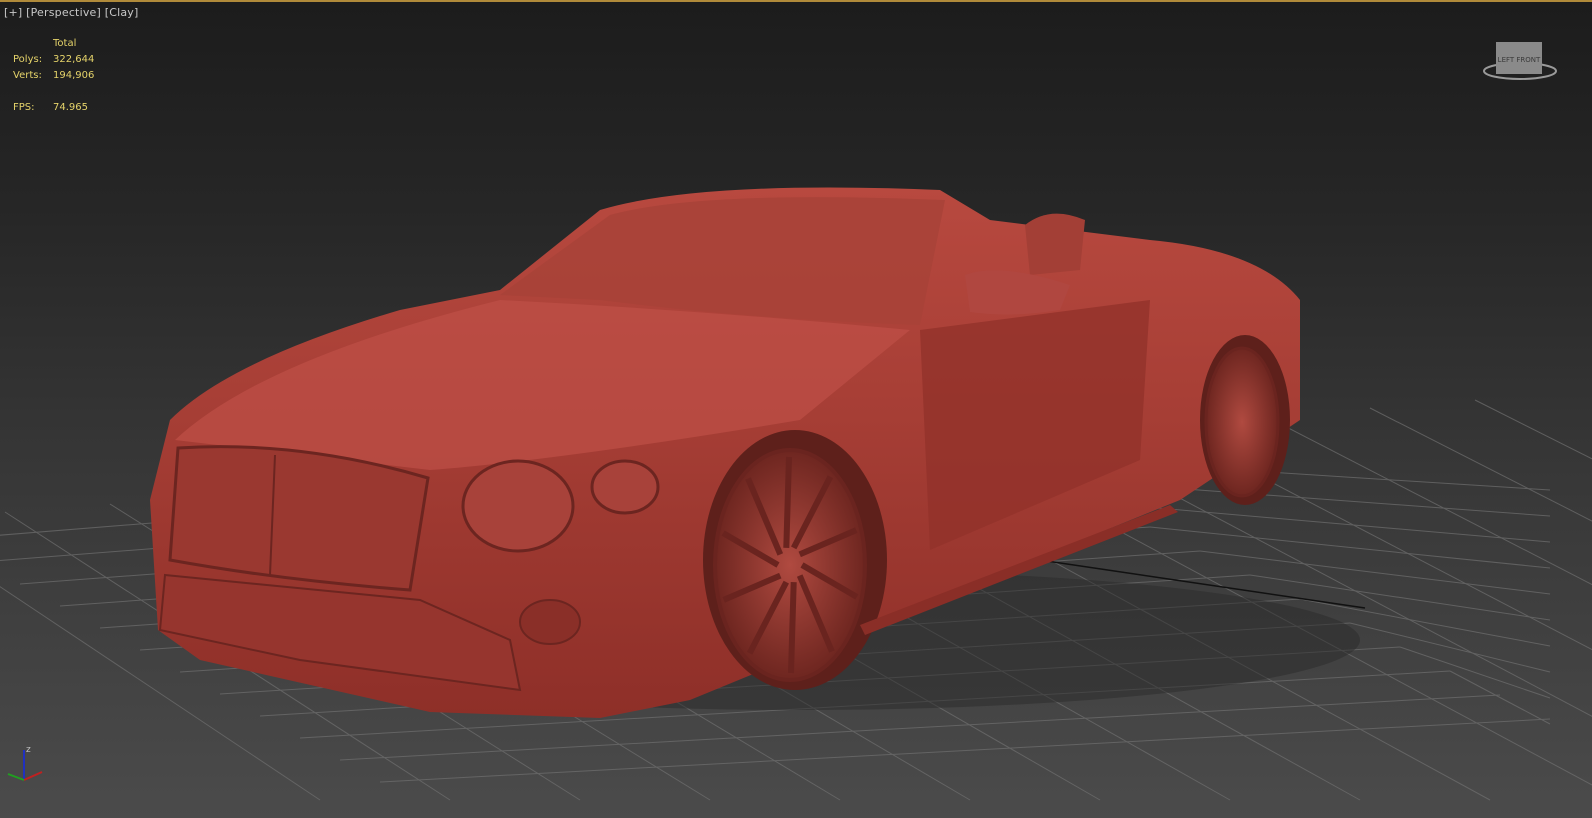 This screenshot has height=818, width=1592. Describe the element at coordinates (122, 12) in the screenshot. I see `shading-mode-button: [Clay]` at that location.